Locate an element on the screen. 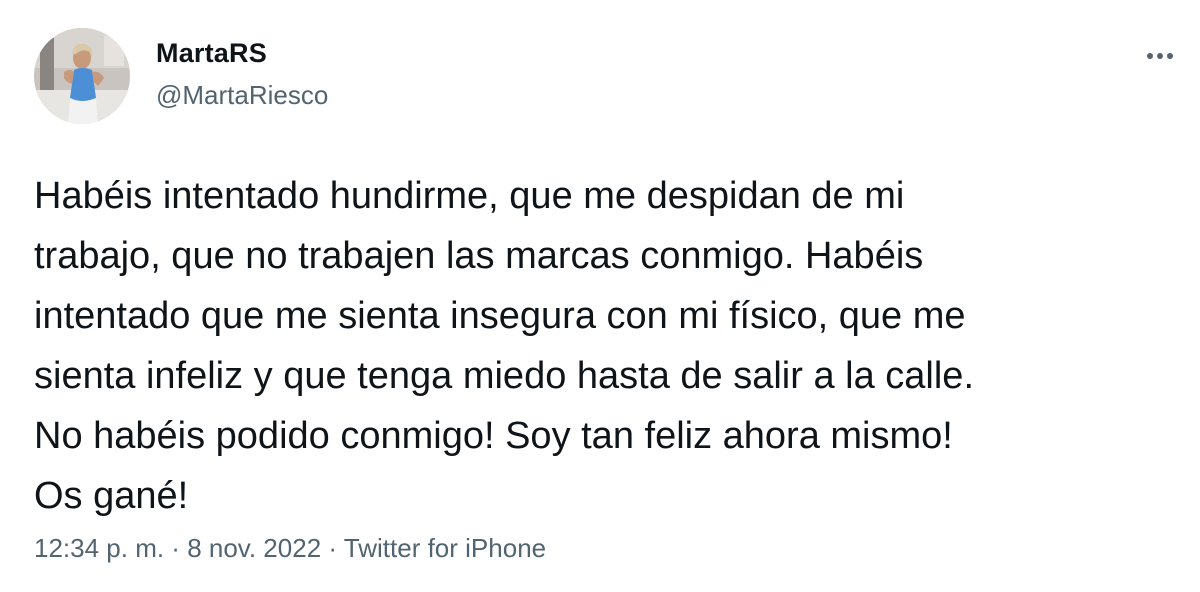  avatar is located at coordinates (82, 76).